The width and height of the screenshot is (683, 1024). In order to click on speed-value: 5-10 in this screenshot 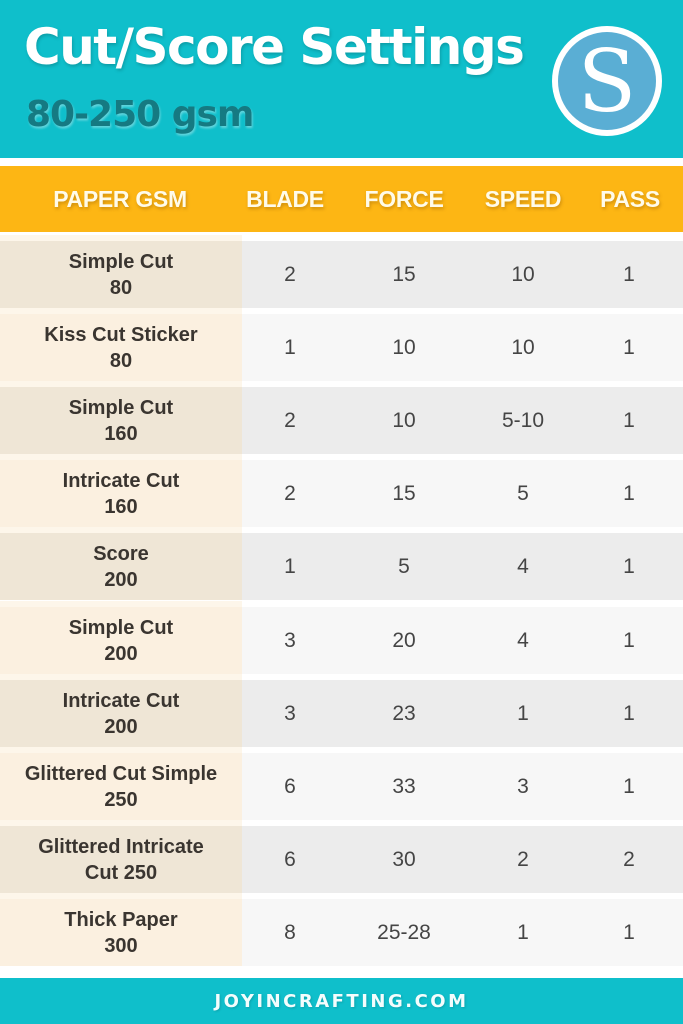, I will do `click(523, 420)`.